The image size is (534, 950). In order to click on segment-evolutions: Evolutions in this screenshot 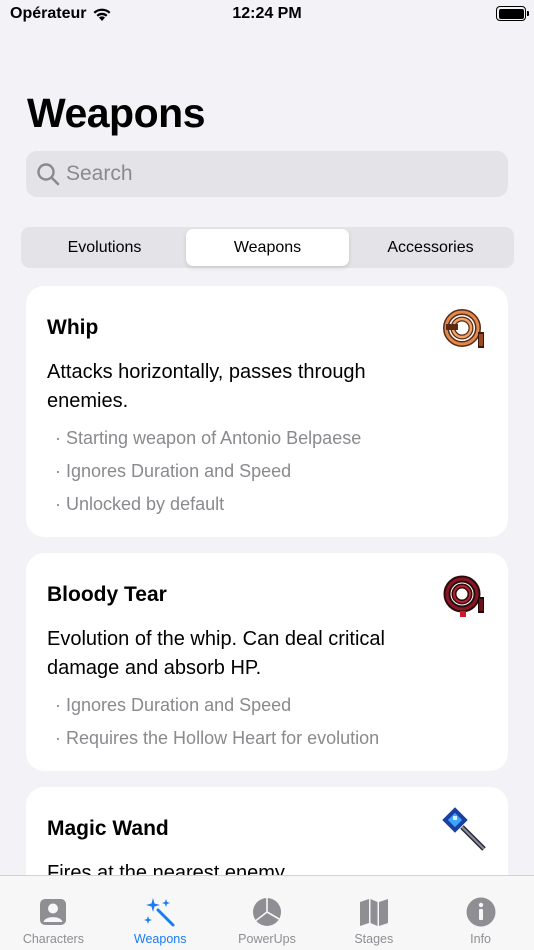, I will do `click(104, 247)`.